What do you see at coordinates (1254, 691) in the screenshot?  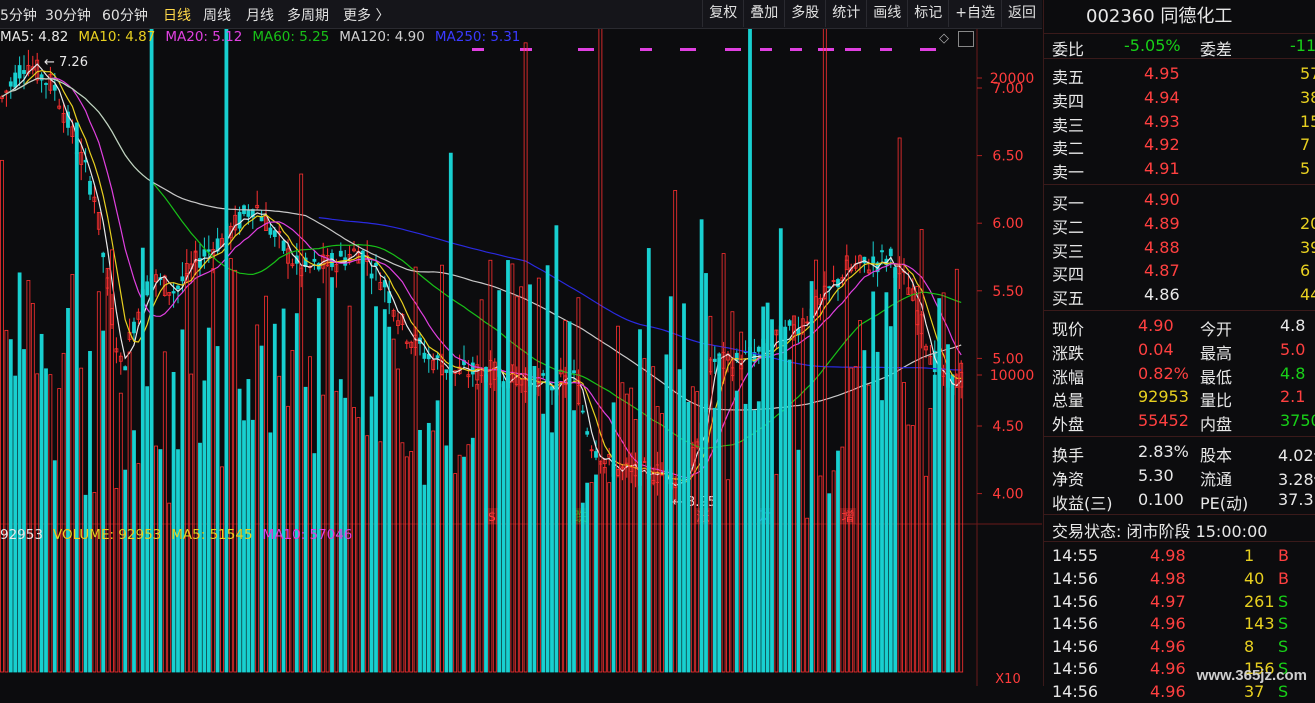 I see `tick-volume: 37` at bounding box center [1254, 691].